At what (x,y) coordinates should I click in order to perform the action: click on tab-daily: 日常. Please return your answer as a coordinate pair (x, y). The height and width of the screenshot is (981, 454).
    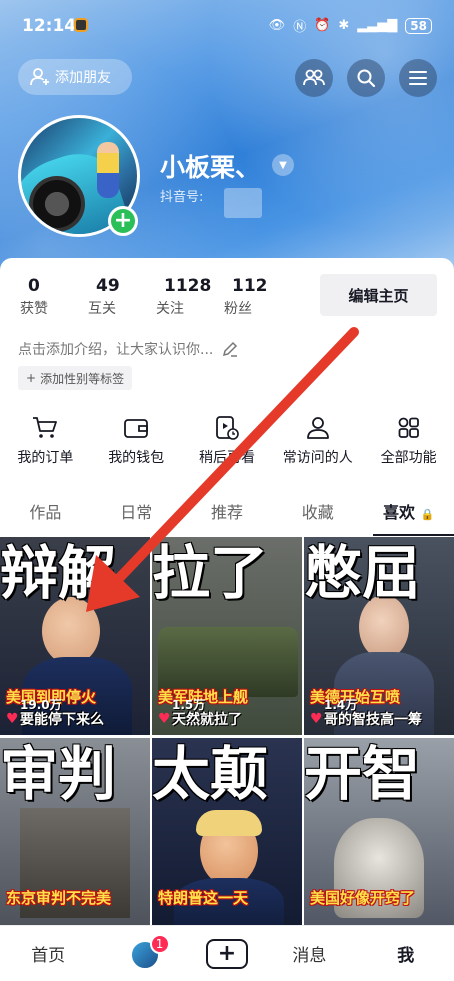
    Looking at the image, I should click on (136, 517).